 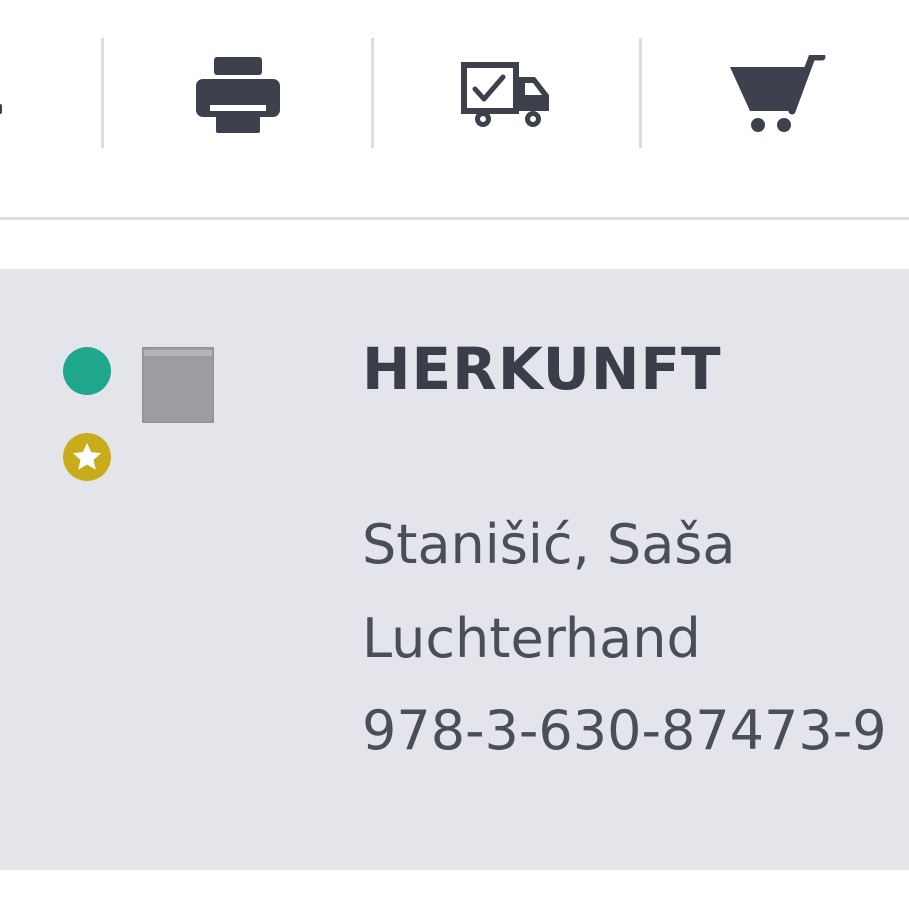 I want to click on delivery-button, so click(x=507, y=95).